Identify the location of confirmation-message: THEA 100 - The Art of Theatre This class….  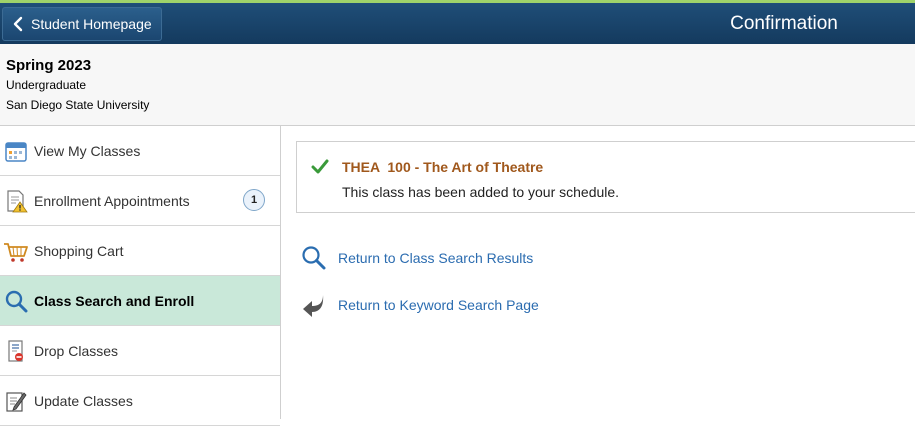
(605, 177).